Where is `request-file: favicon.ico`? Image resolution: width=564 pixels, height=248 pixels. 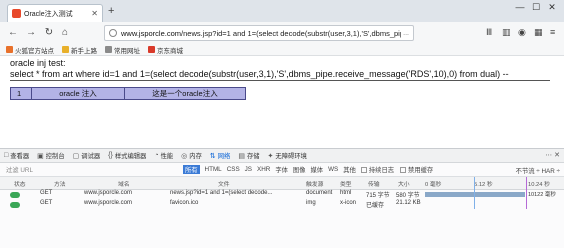
request-file: favicon.ico is located at coordinates (184, 203).